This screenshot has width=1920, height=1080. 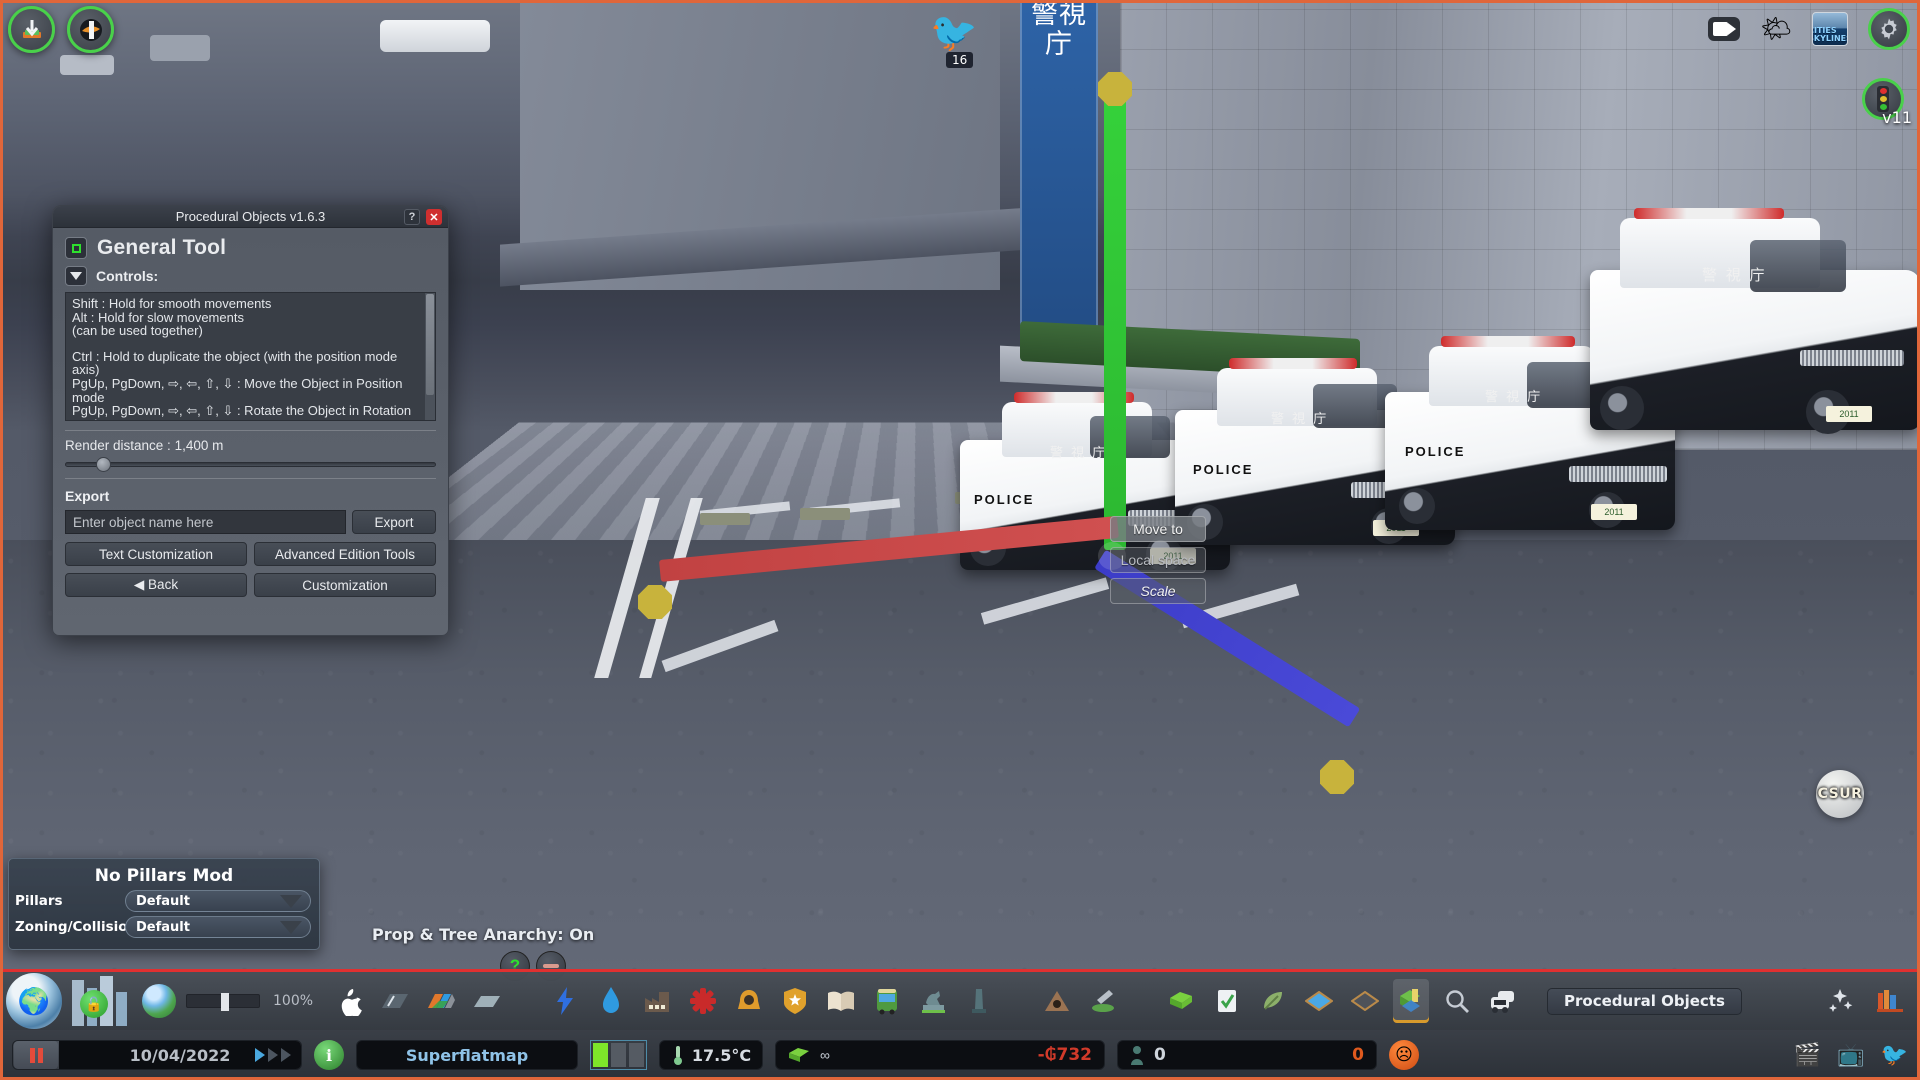 I want to click on toolbar-left-cluster: 🔓 100%, so click(x=156, y=1001).